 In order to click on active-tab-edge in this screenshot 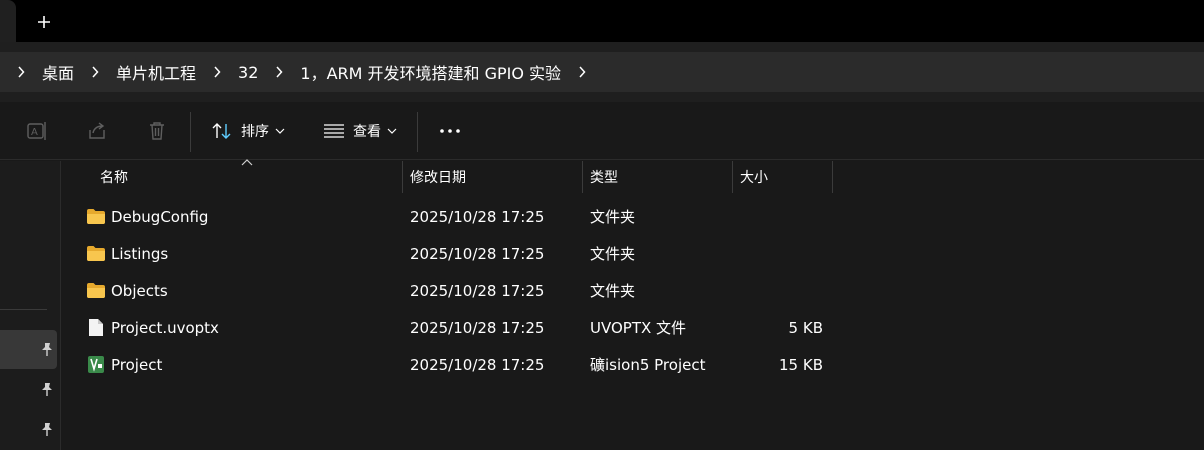, I will do `click(8, 21)`.